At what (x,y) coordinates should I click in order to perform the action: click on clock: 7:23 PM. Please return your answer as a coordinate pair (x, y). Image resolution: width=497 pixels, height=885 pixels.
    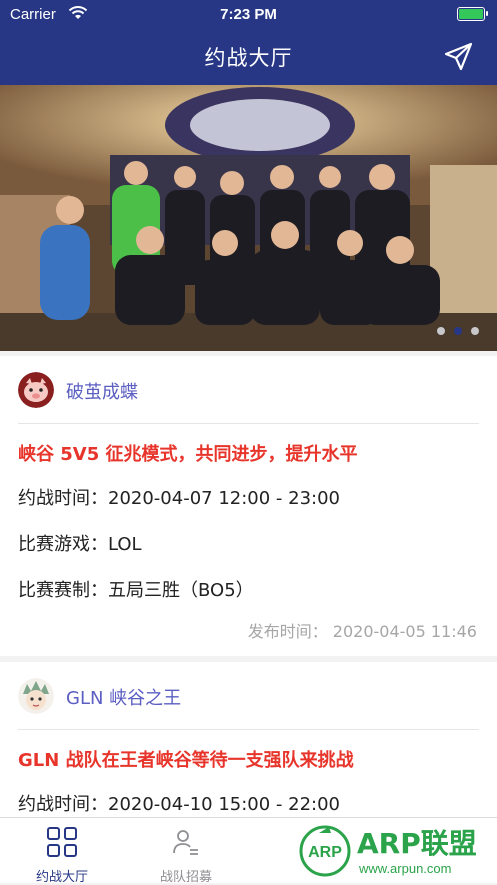
    Looking at the image, I should click on (248, 14).